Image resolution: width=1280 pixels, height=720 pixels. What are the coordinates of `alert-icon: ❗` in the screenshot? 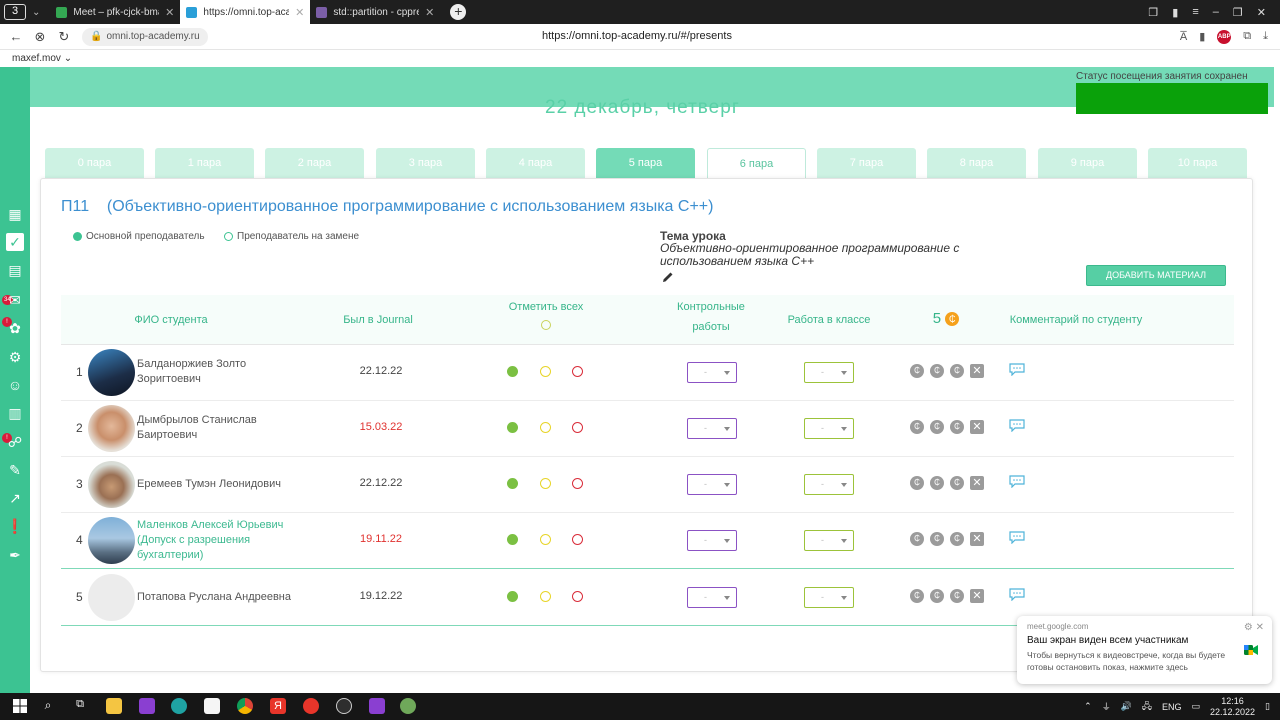 It's located at (15, 526).